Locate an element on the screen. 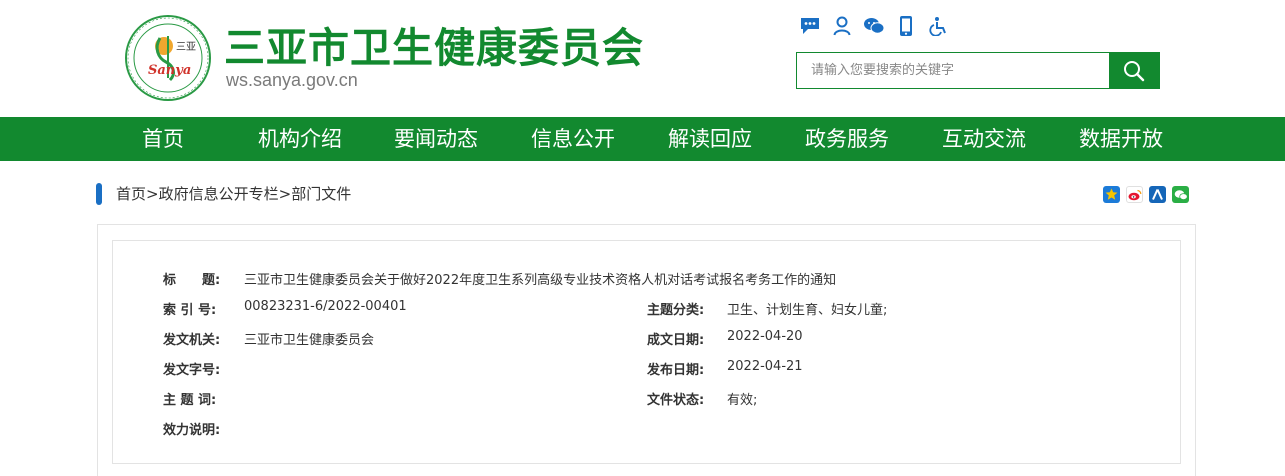 The width and height of the screenshot is (1285, 476). qzone-icon is located at coordinates (1111, 194).